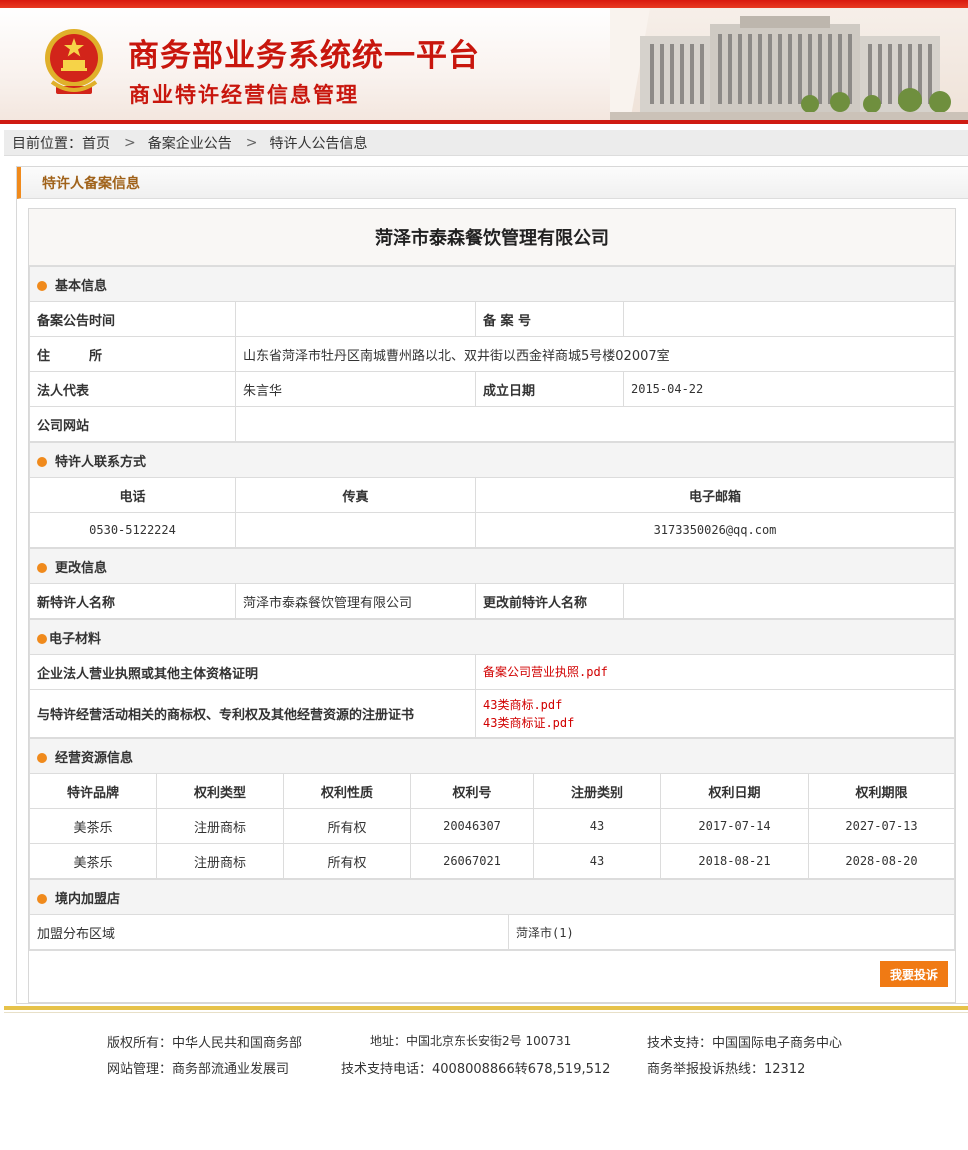 The height and width of the screenshot is (1150, 968). Describe the element at coordinates (484, 122) in the screenshot. I see `header-divider` at that location.